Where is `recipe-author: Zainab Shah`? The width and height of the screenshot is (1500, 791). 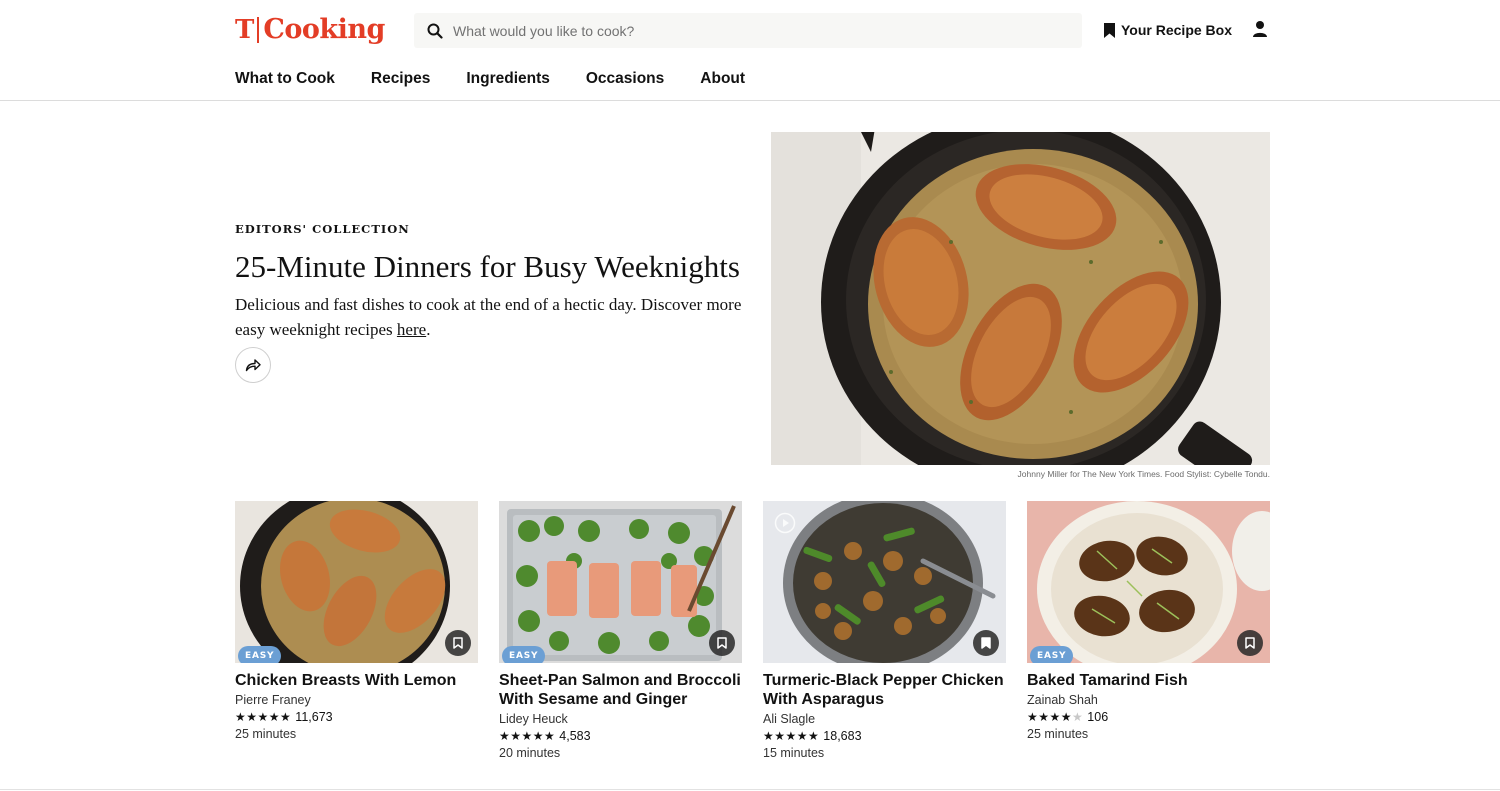
recipe-author: Zainab Shah is located at coordinates (1062, 700).